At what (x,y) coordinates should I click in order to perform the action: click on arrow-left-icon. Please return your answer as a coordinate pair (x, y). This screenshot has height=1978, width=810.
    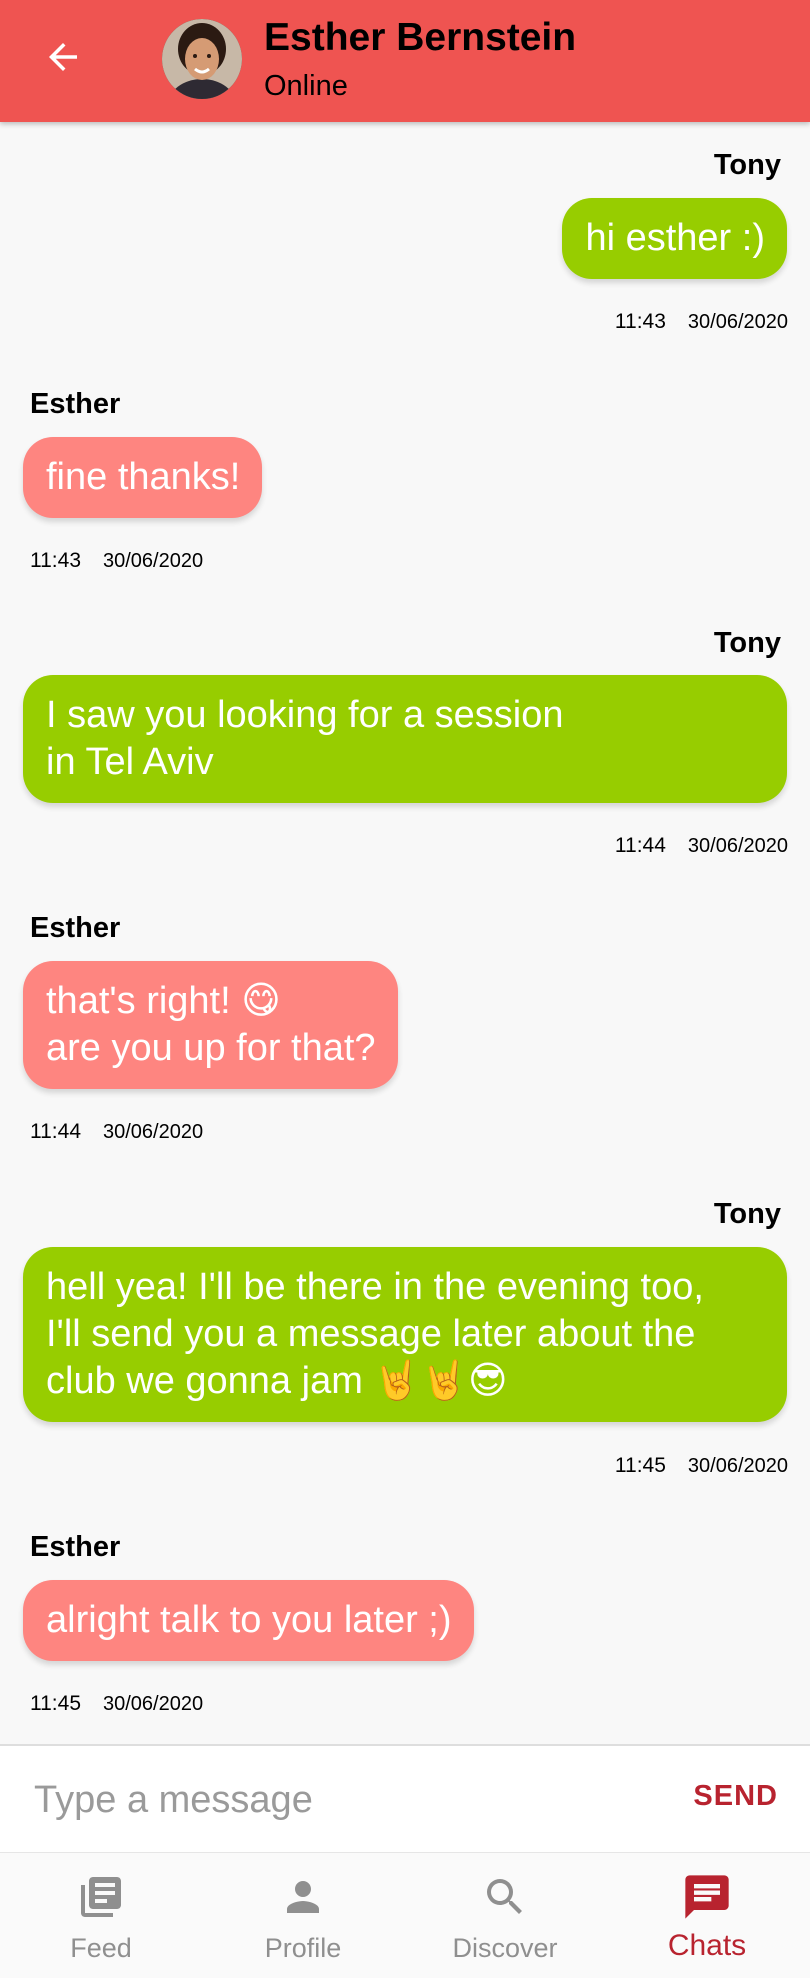
    Looking at the image, I should click on (63, 57).